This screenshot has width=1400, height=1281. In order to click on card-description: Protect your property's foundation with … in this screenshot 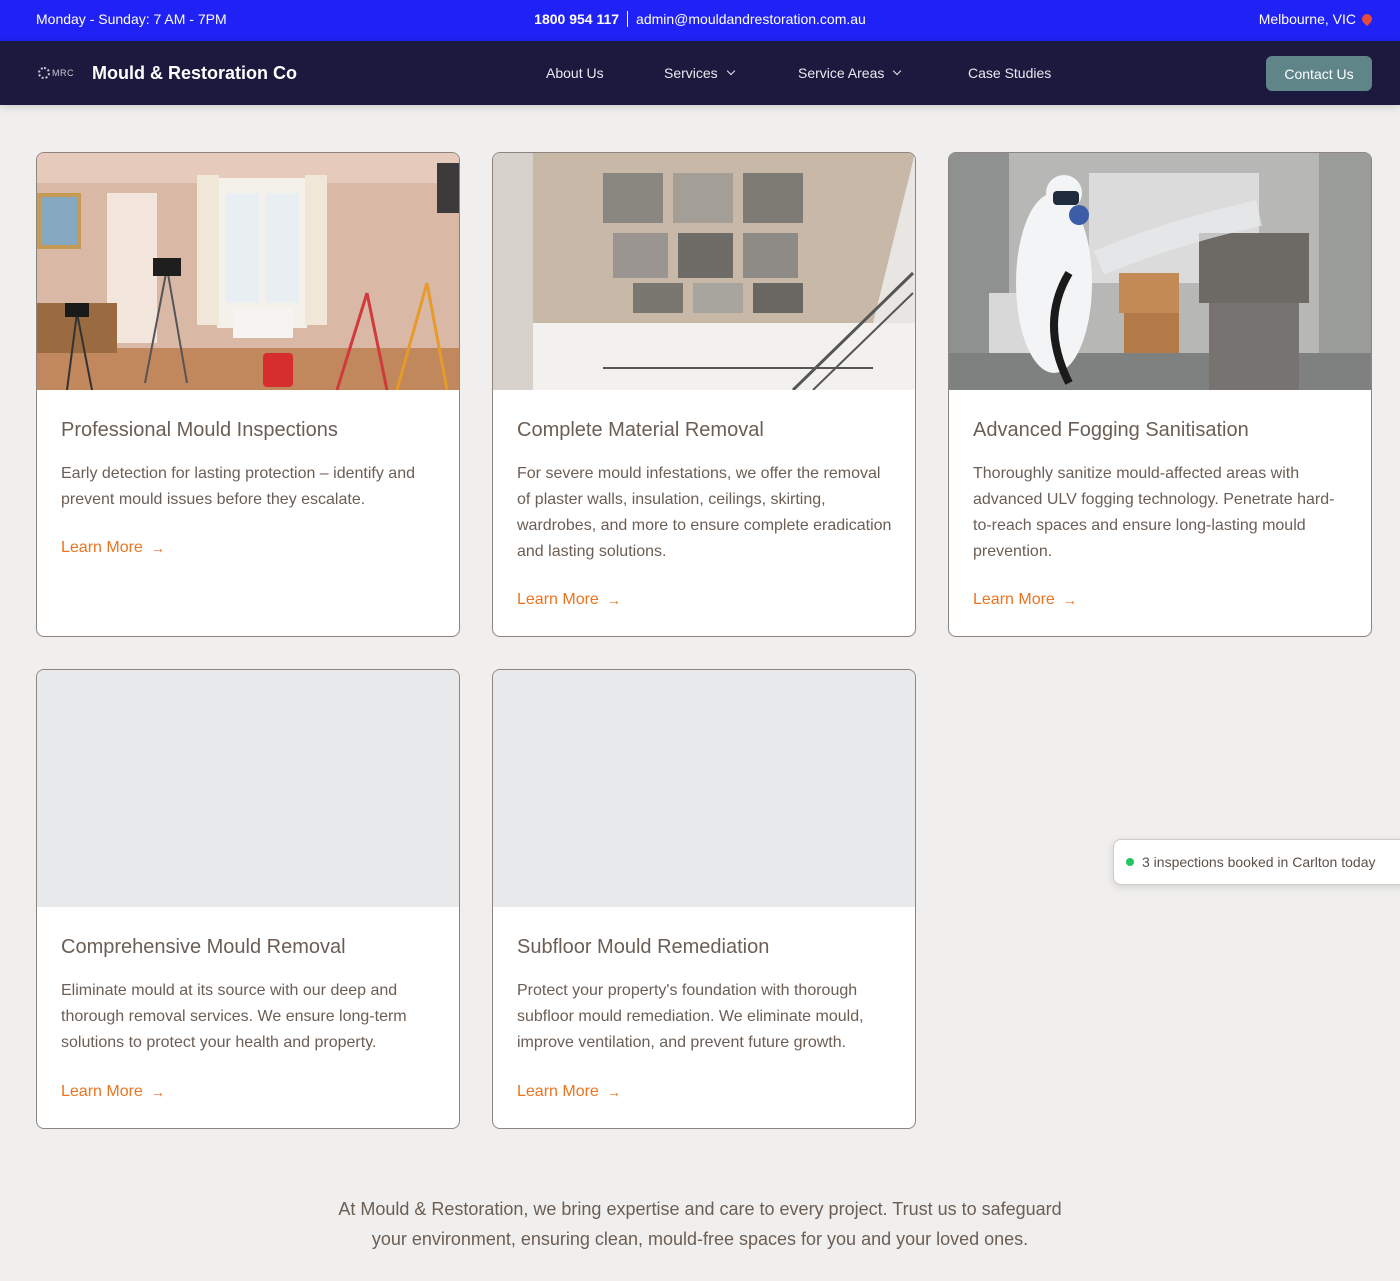, I will do `click(690, 1016)`.